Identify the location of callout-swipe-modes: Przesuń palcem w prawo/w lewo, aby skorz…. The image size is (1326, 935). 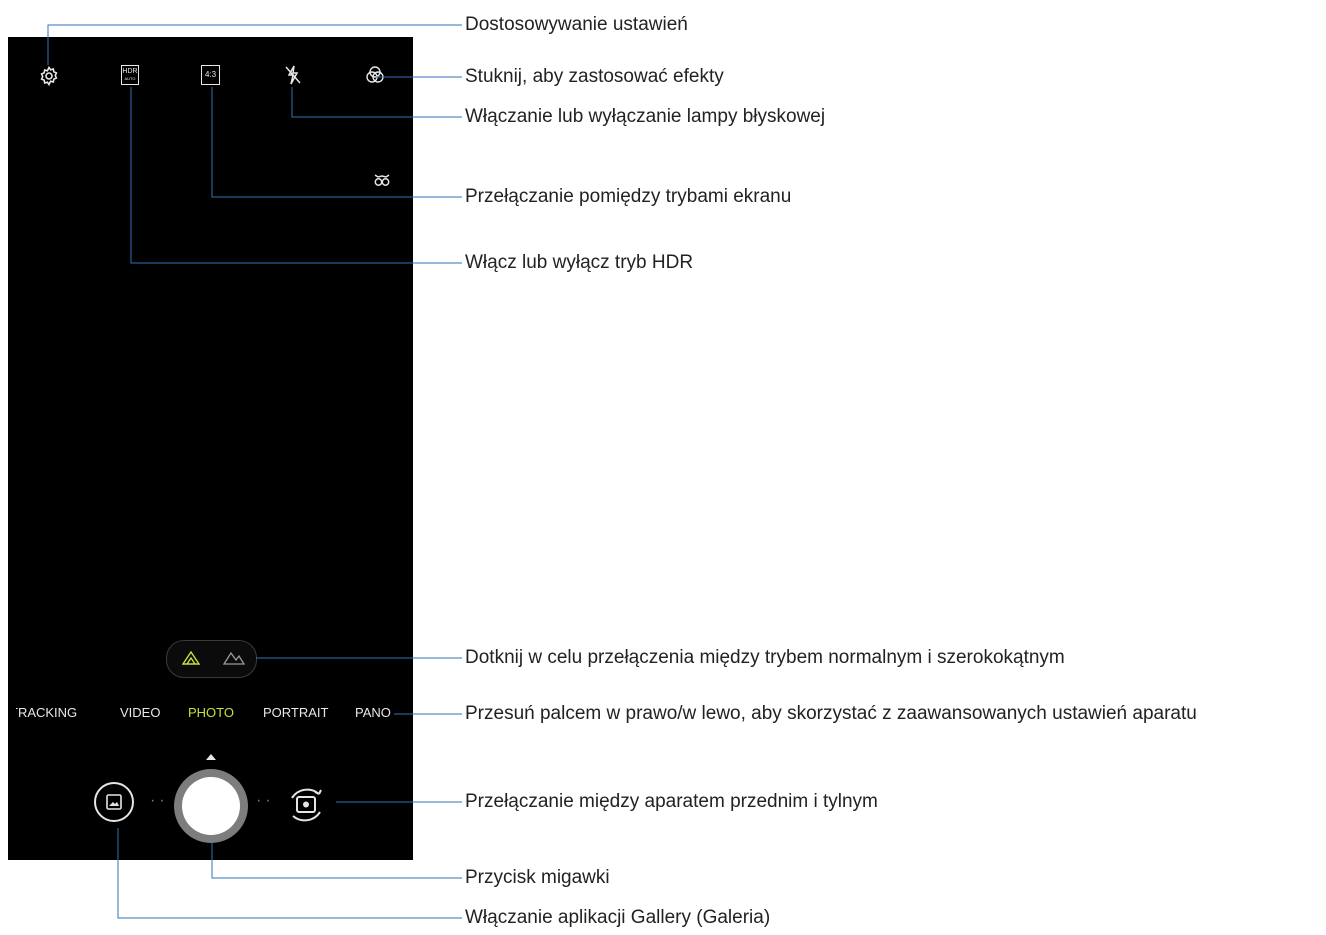
(831, 713).